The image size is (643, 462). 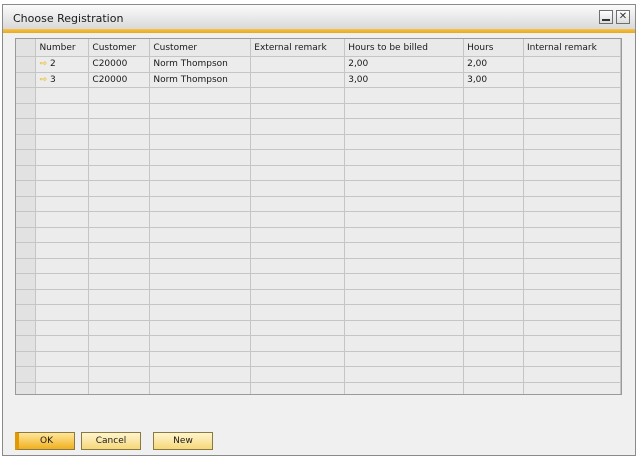 What do you see at coordinates (119, 64) in the screenshot?
I see `table-cell: C20000` at bounding box center [119, 64].